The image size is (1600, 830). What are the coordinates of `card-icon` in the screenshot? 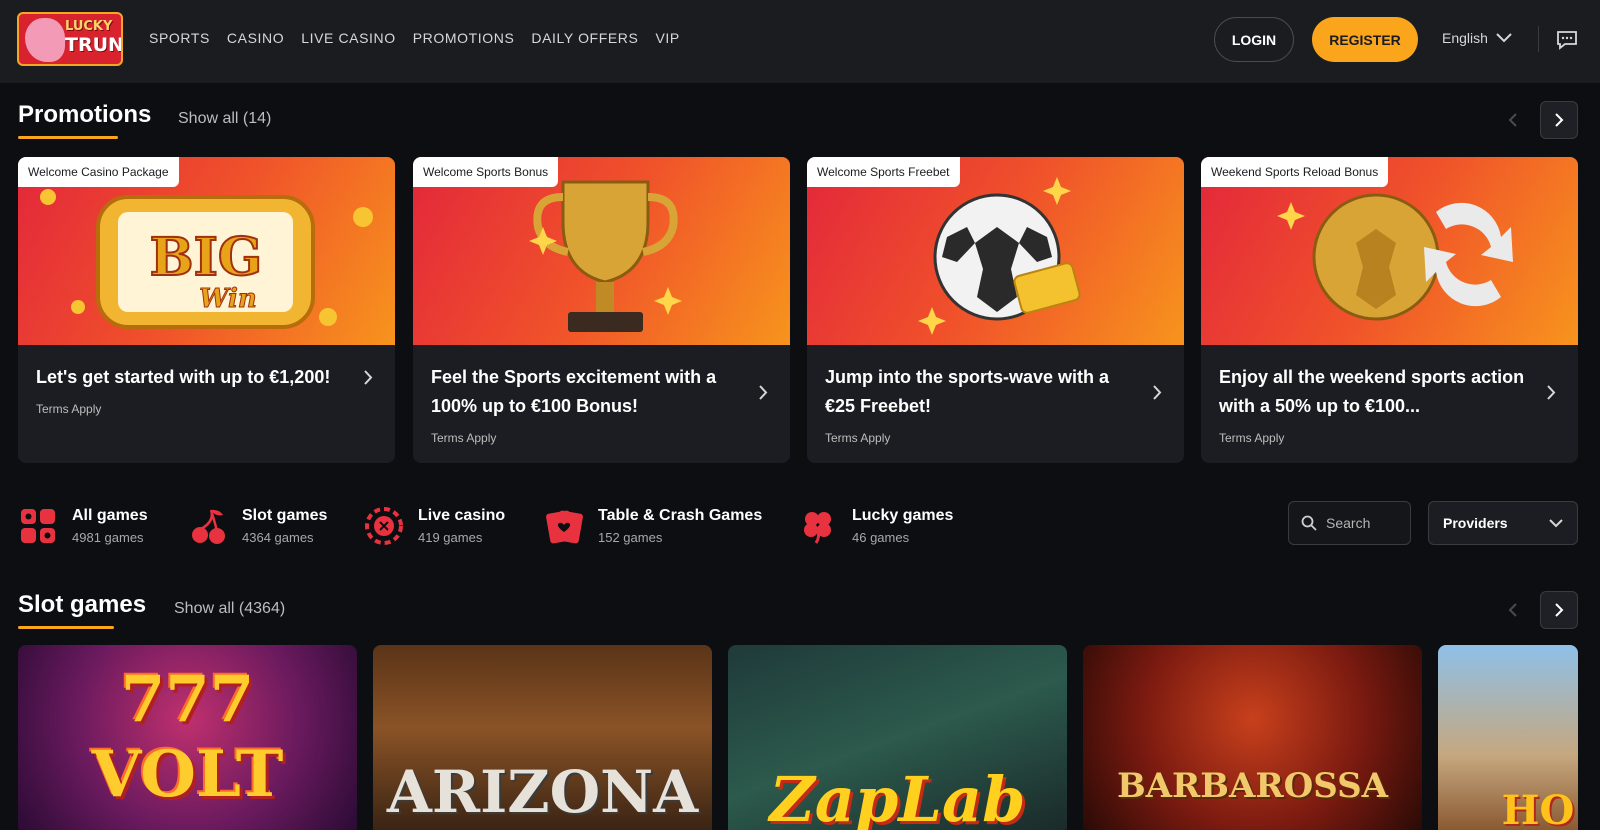 It's located at (564, 526).